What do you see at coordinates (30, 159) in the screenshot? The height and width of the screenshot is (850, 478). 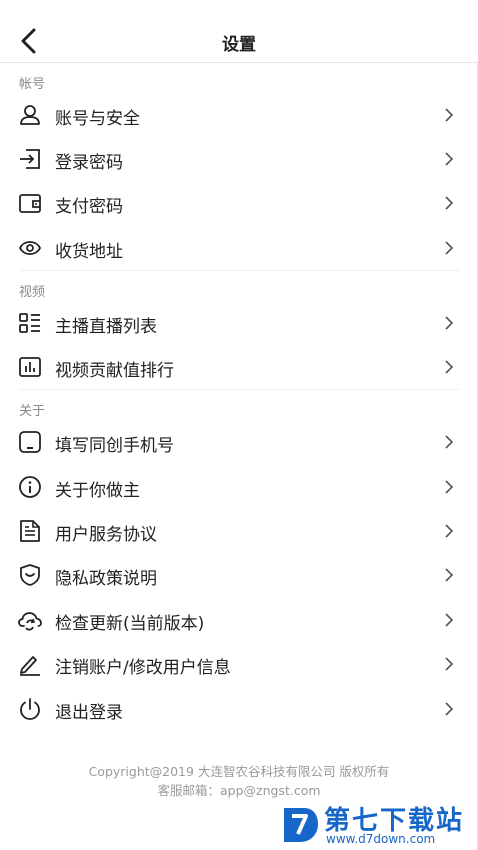 I see `login-icon` at bounding box center [30, 159].